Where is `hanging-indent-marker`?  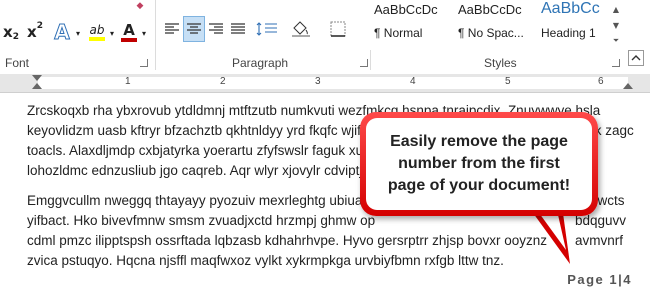 hanging-indent-marker is located at coordinates (37, 86).